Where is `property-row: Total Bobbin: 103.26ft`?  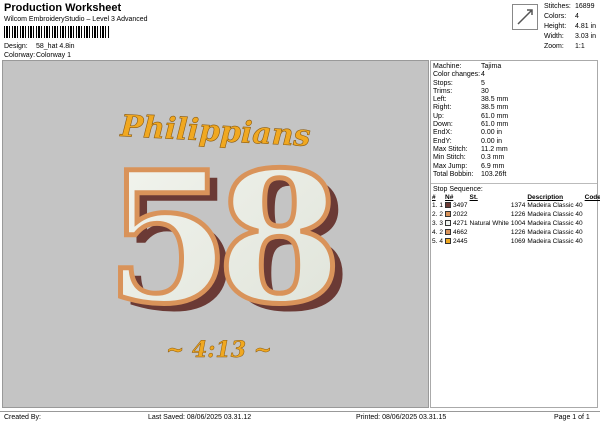
property-row: Total Bobbin: 103.26ft is located at coordinates (514, 175).